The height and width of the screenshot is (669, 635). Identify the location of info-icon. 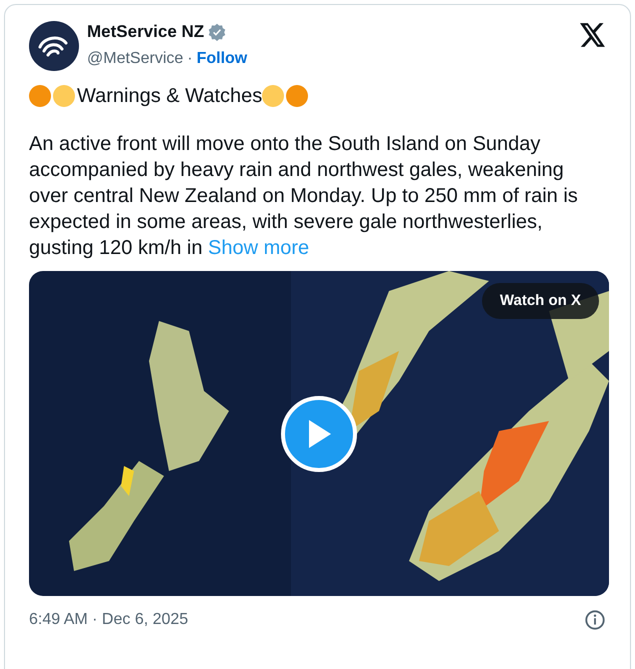
(595, 620).